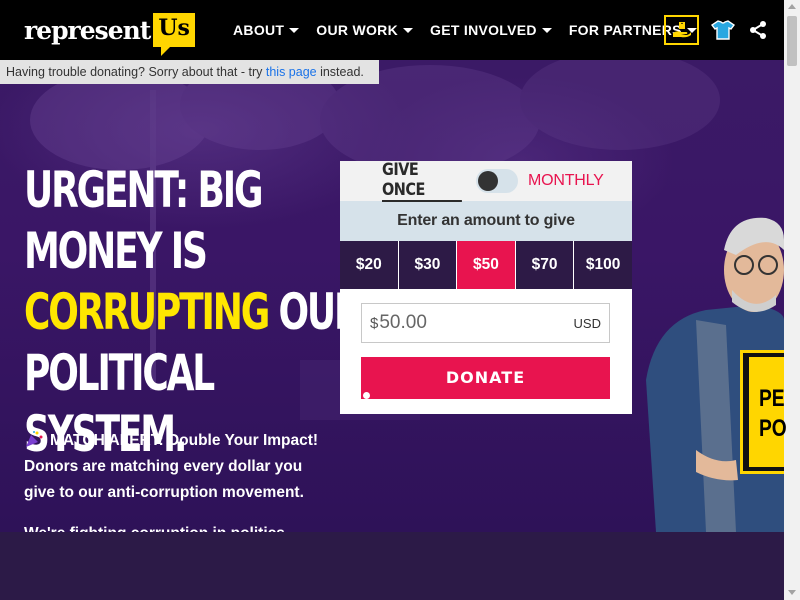 The image size is (800, 600). Describe the element at coordinates (147, 312) in the screenshot. I see `headline-highlight: CORRUPTING` at that location.